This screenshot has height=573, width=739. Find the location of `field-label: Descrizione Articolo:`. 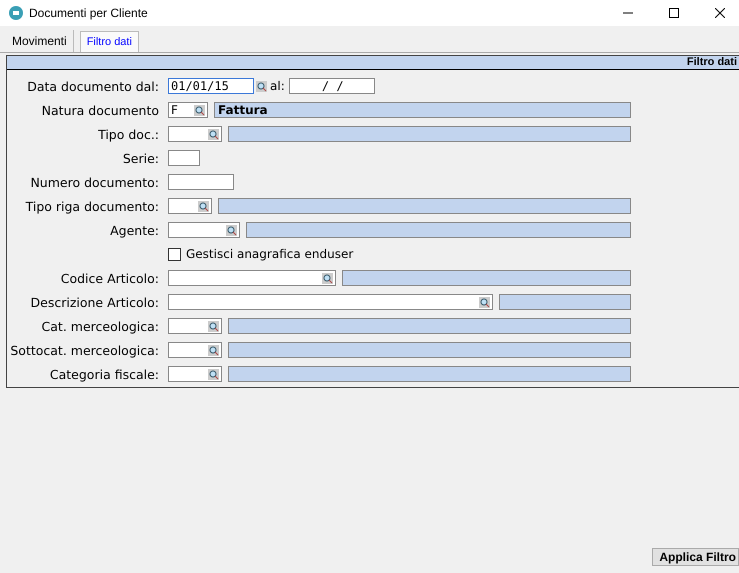

field-label: Descrizione Articolo: is located at coordinates (95, 302).